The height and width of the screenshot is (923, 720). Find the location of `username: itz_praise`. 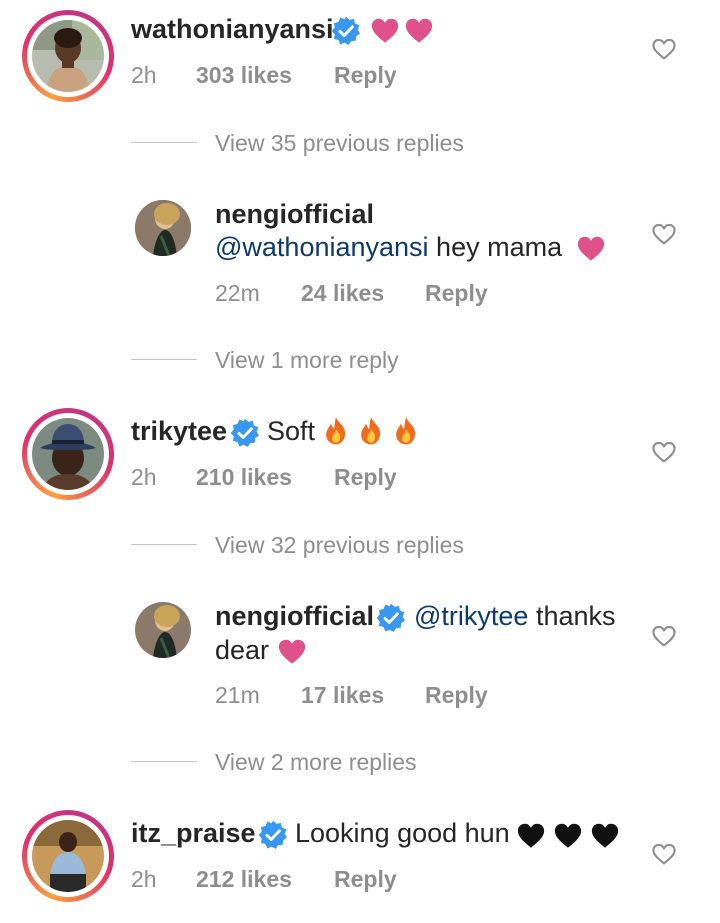

username: itz_praise is located at coordinates (193, 833).